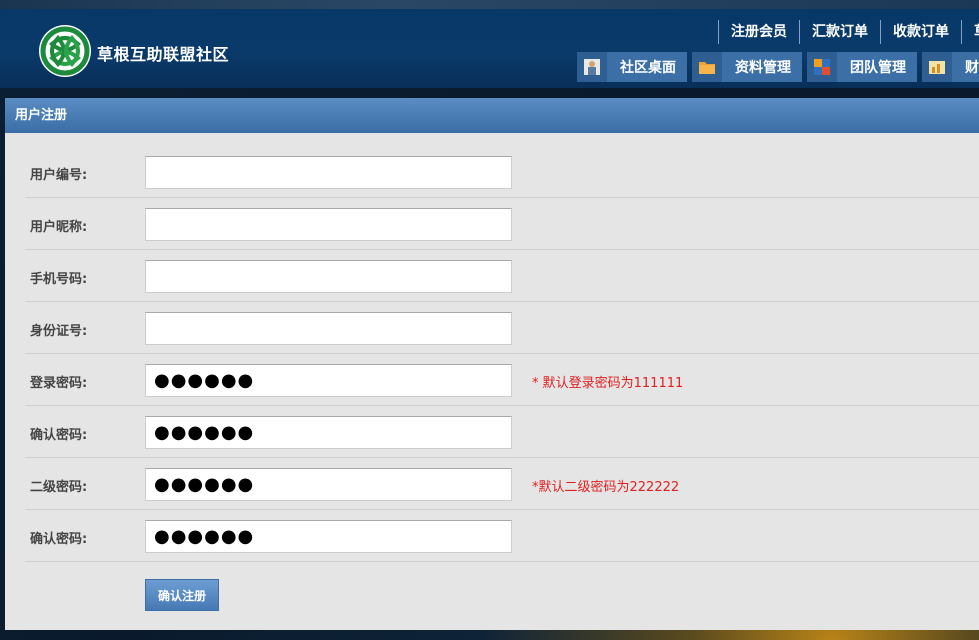 Image resolution: width=979 pixels, height=640 pixels. What do you see at coordinates (492, 115) in the screenshot?
I see `panel-title: 用户注册` at bounding box center [492, 115].